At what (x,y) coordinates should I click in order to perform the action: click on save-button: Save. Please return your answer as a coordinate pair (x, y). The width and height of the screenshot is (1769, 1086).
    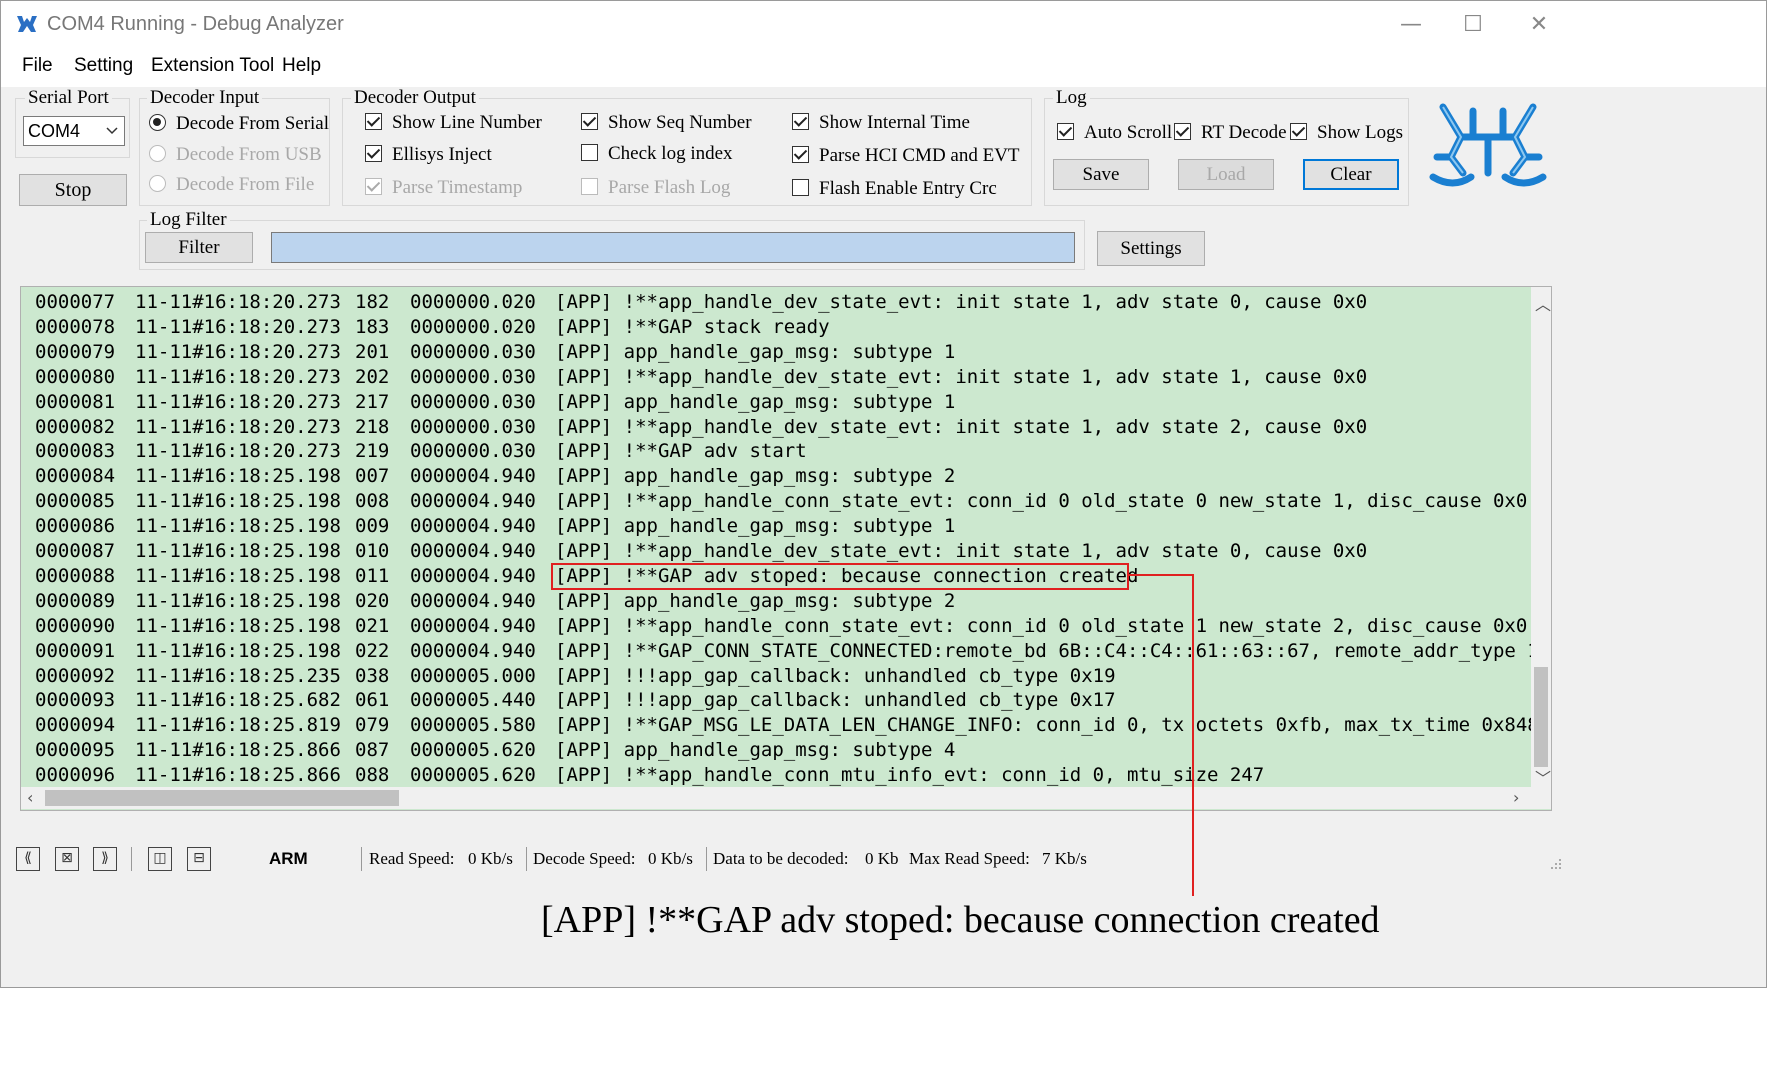
    Looking at the image, I should click on (1101, 174).